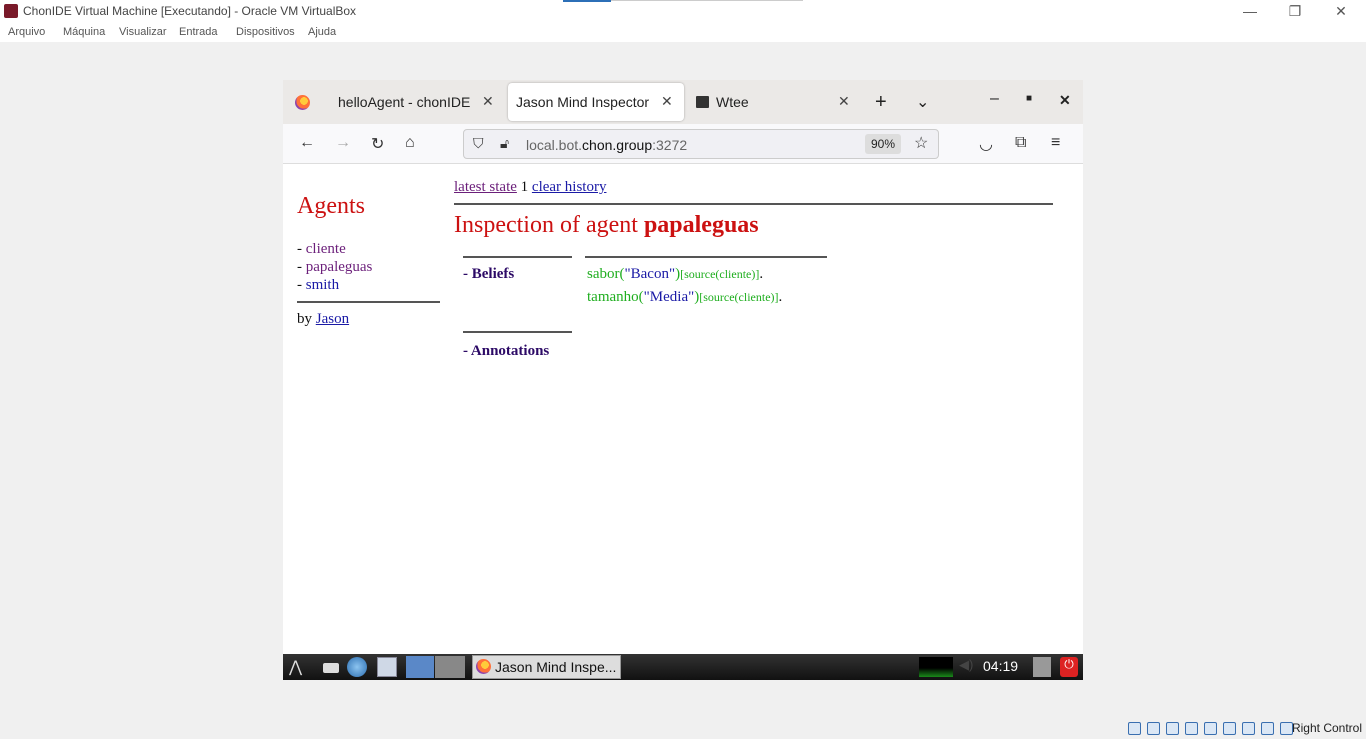 The width and height of the screenshot is (1366, 739). What do you see at coordinates (331, 206) in the screenshot?
I see `agents-heading: Agents` at bounding box center [331, 206].